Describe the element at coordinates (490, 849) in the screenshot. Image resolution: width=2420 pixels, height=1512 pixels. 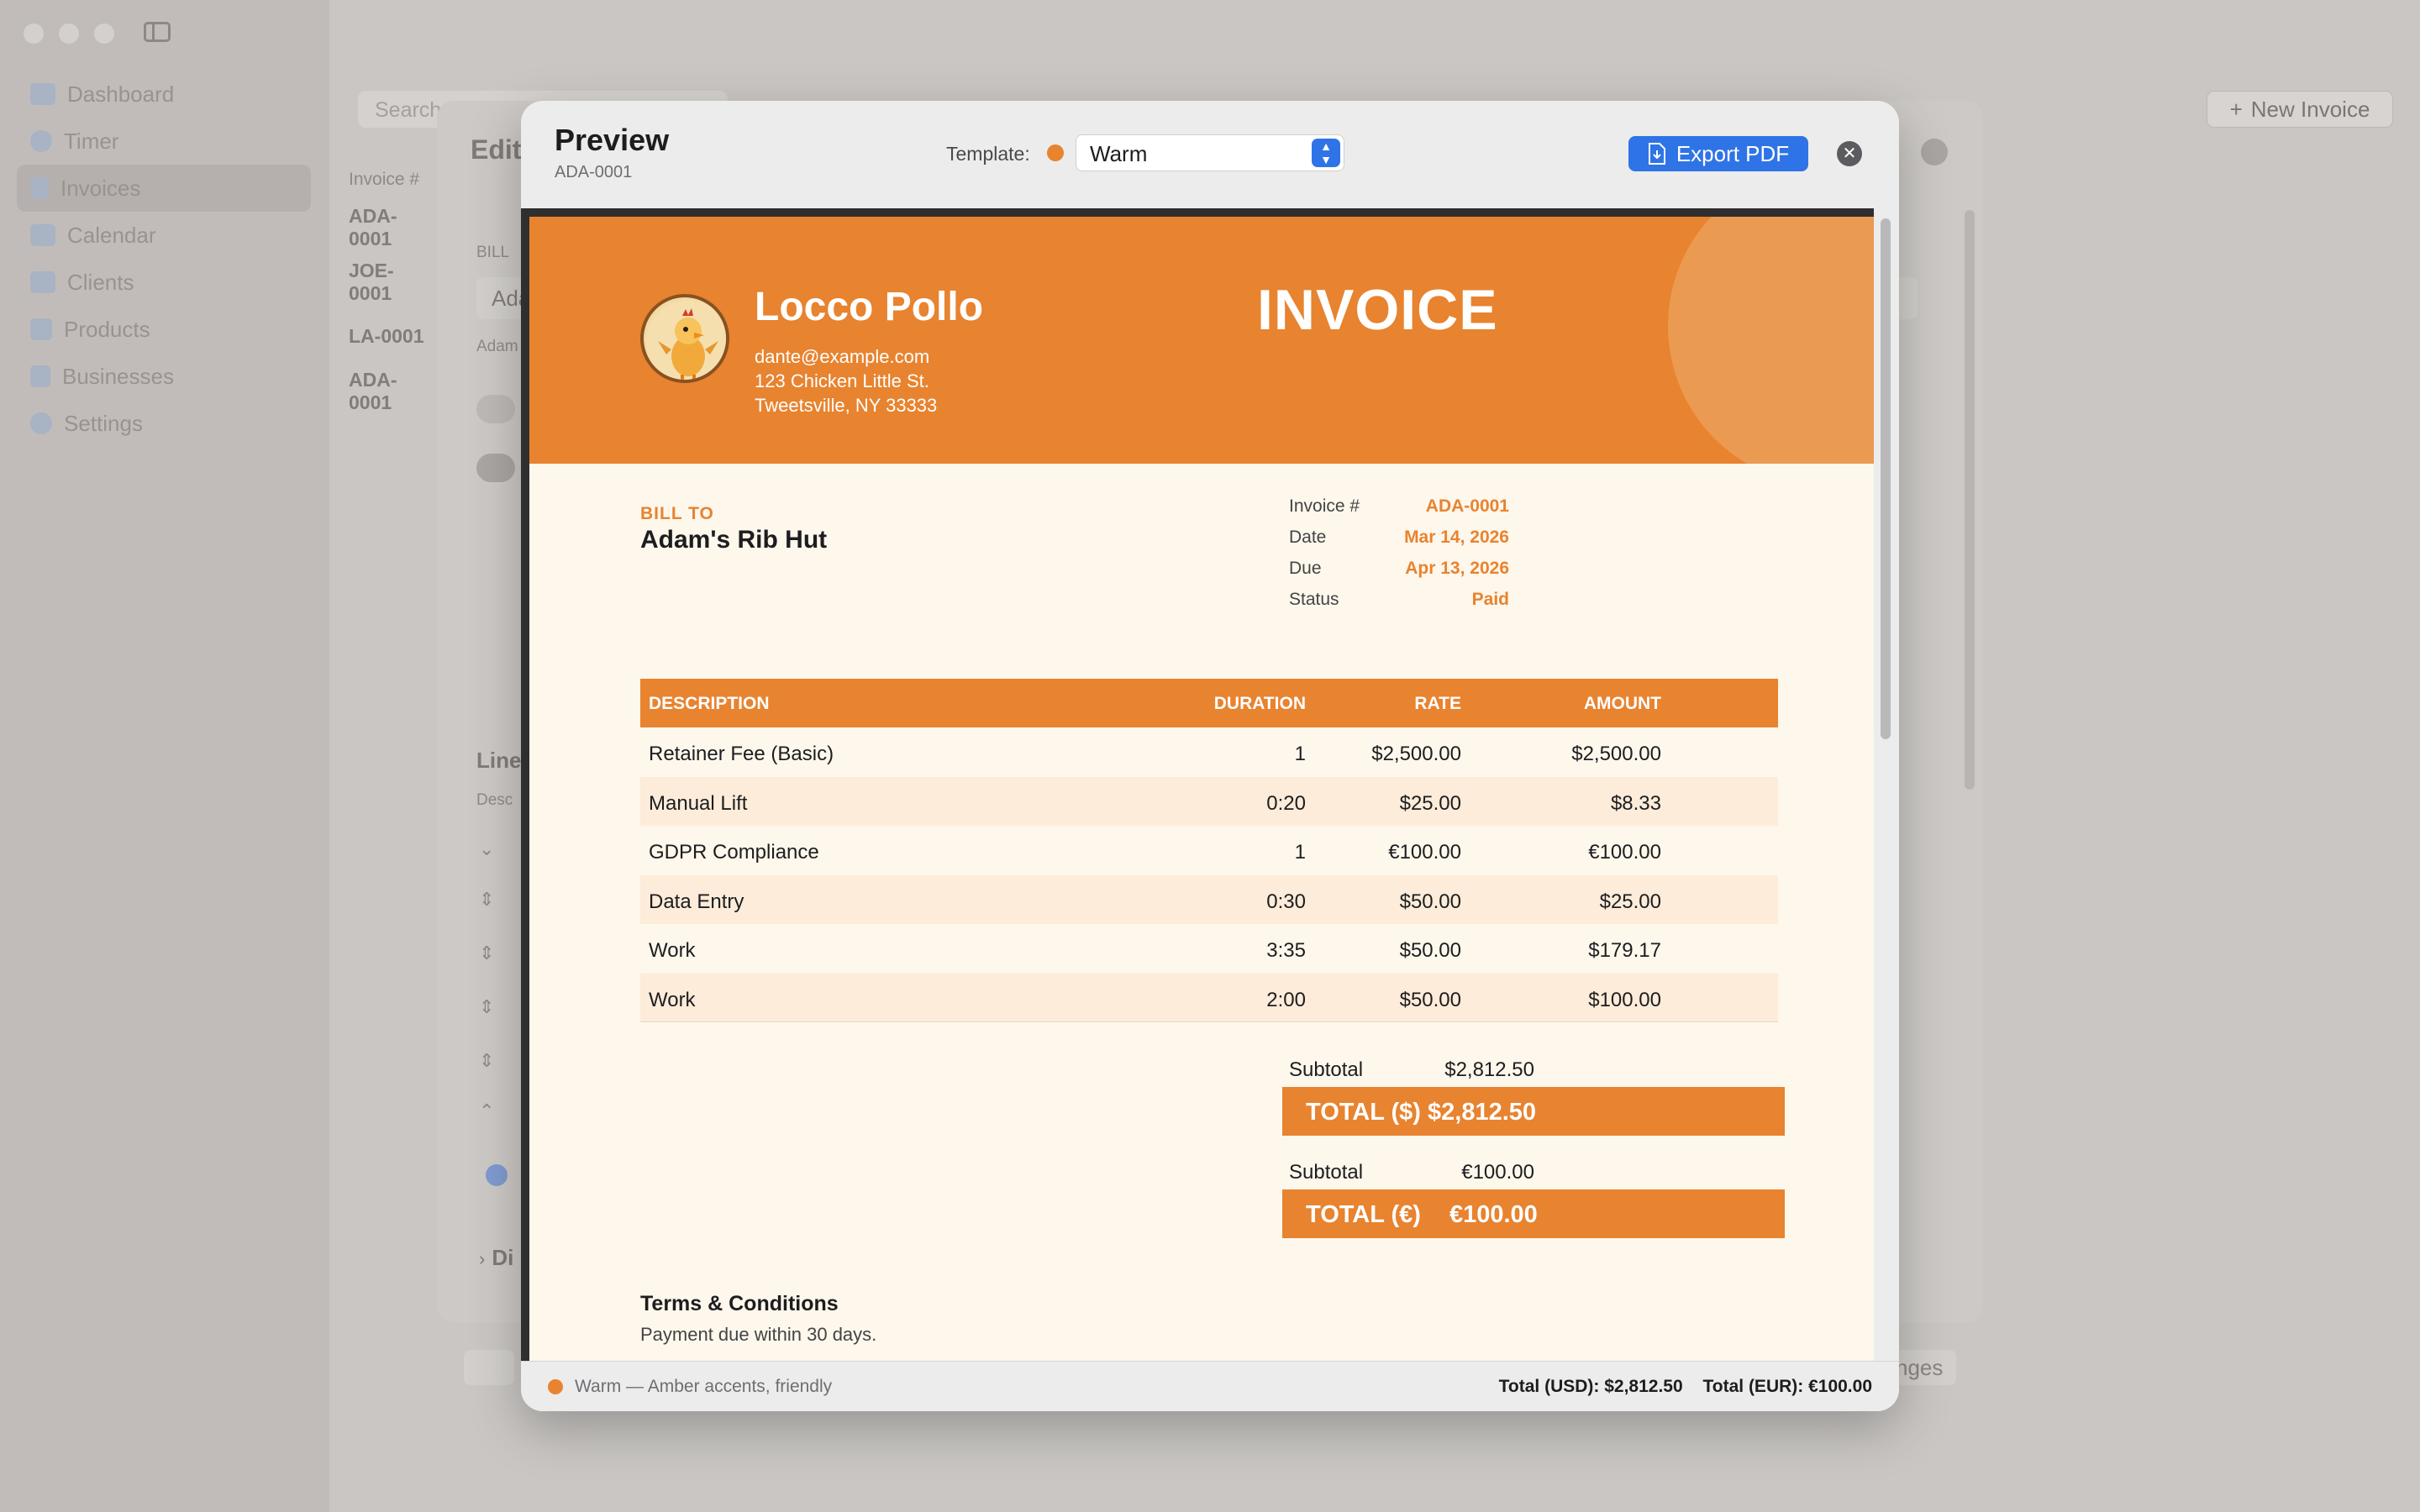
I see `chevron-down-icon: ⌄` at that location.